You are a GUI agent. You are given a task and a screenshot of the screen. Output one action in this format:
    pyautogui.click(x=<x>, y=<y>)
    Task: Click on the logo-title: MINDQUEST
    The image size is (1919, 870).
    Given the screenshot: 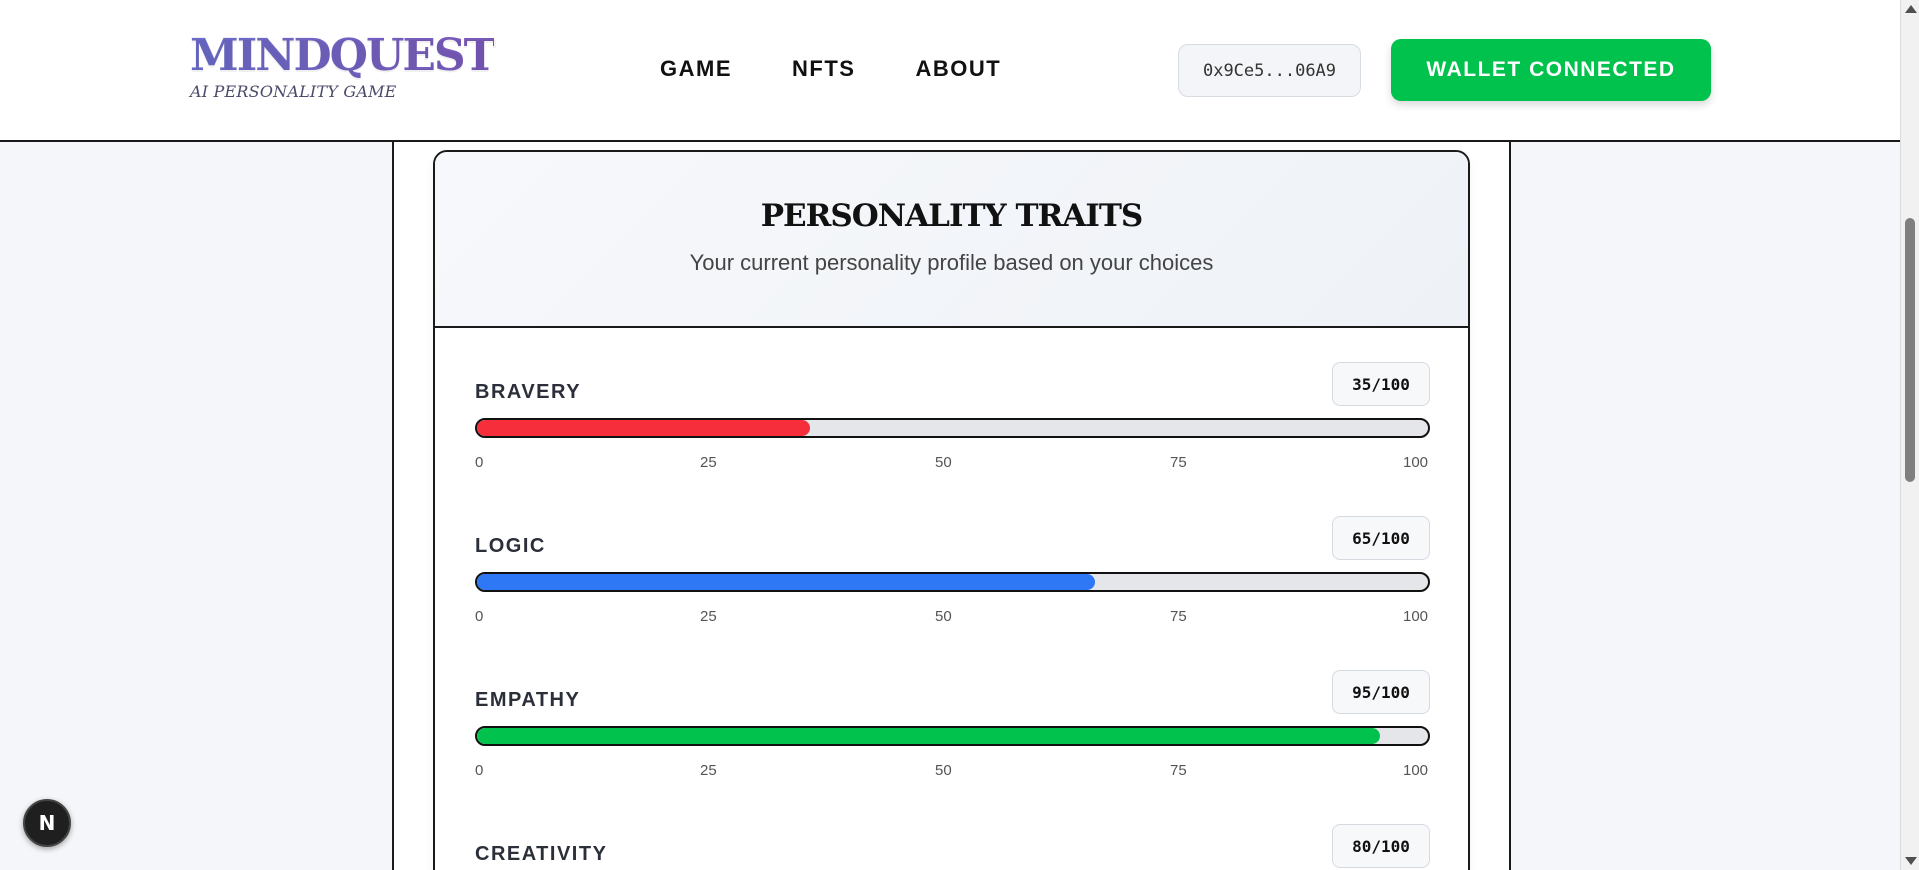 What is the action you would take?
    pyautogui.click(x=343, y=55)
    